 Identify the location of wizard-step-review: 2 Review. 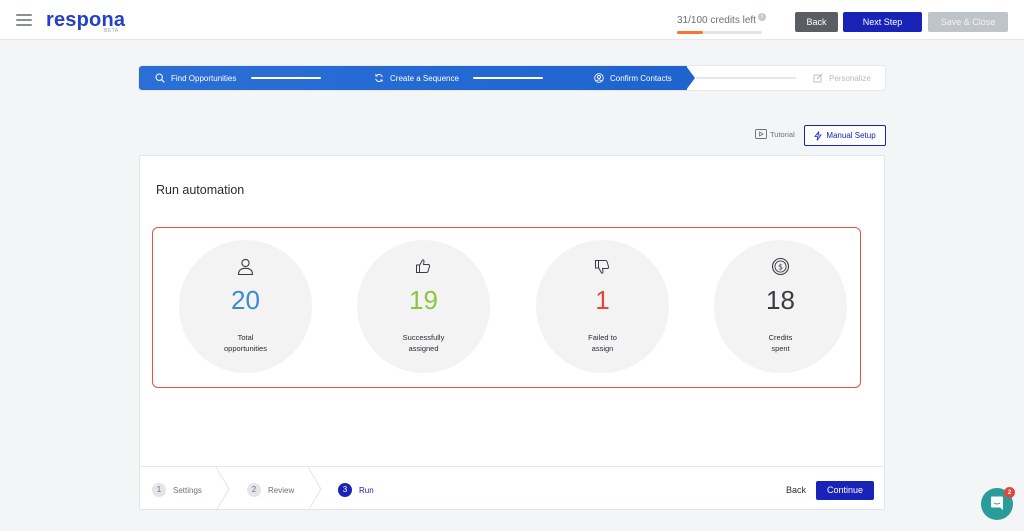
(270, 490).